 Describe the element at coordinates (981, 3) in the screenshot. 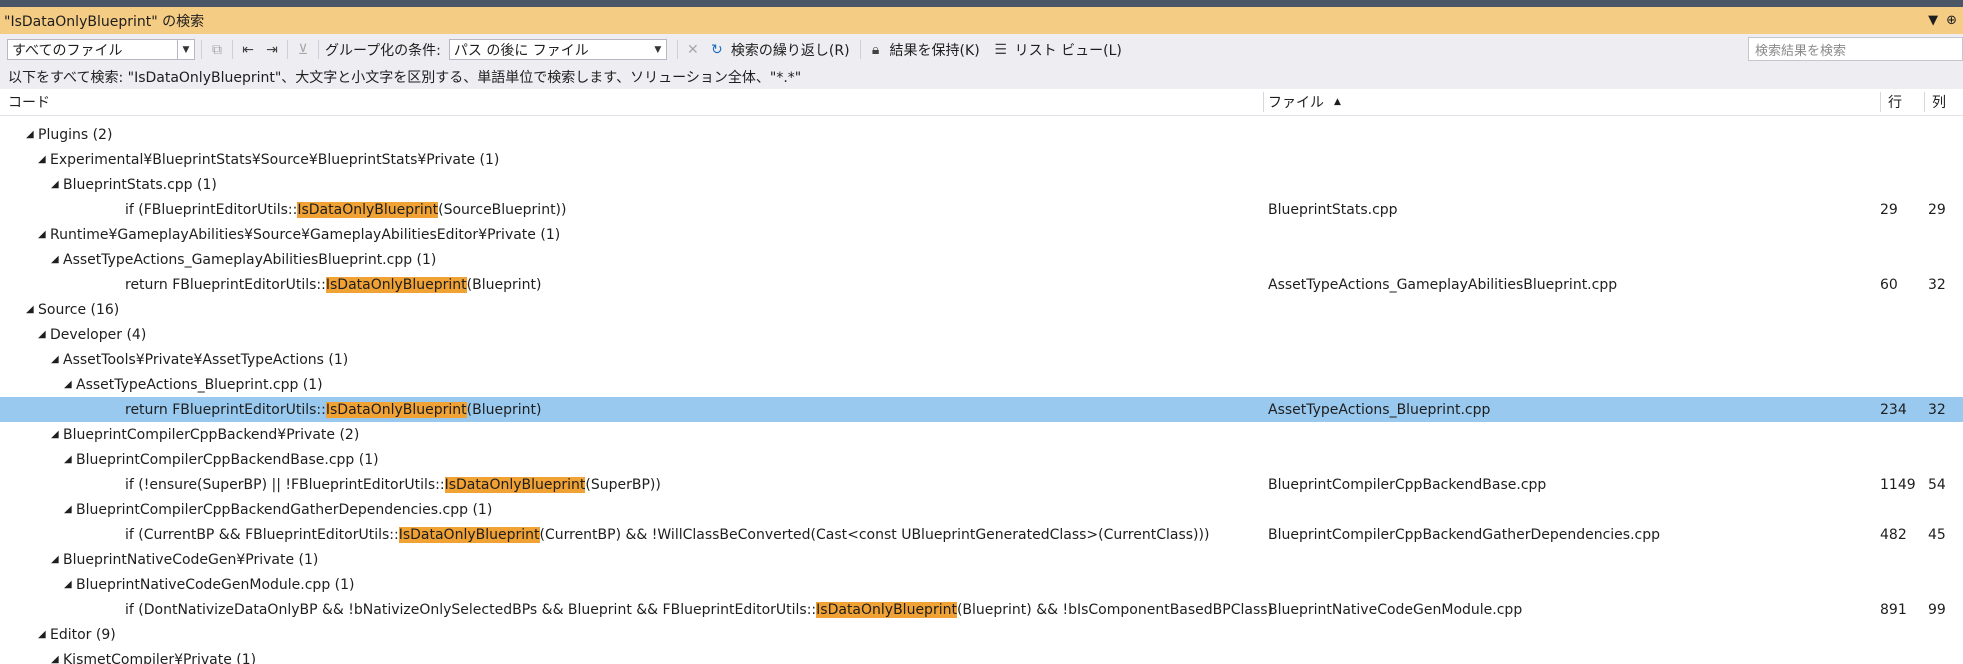

I see `window-top-strip` at that location.